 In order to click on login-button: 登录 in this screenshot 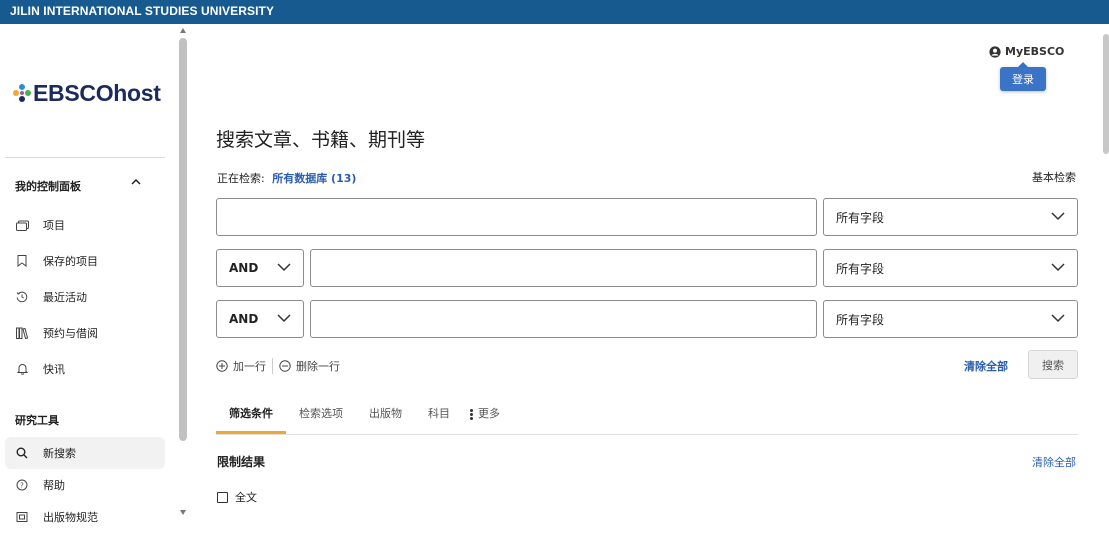, I will do `click(1023, 79)`.